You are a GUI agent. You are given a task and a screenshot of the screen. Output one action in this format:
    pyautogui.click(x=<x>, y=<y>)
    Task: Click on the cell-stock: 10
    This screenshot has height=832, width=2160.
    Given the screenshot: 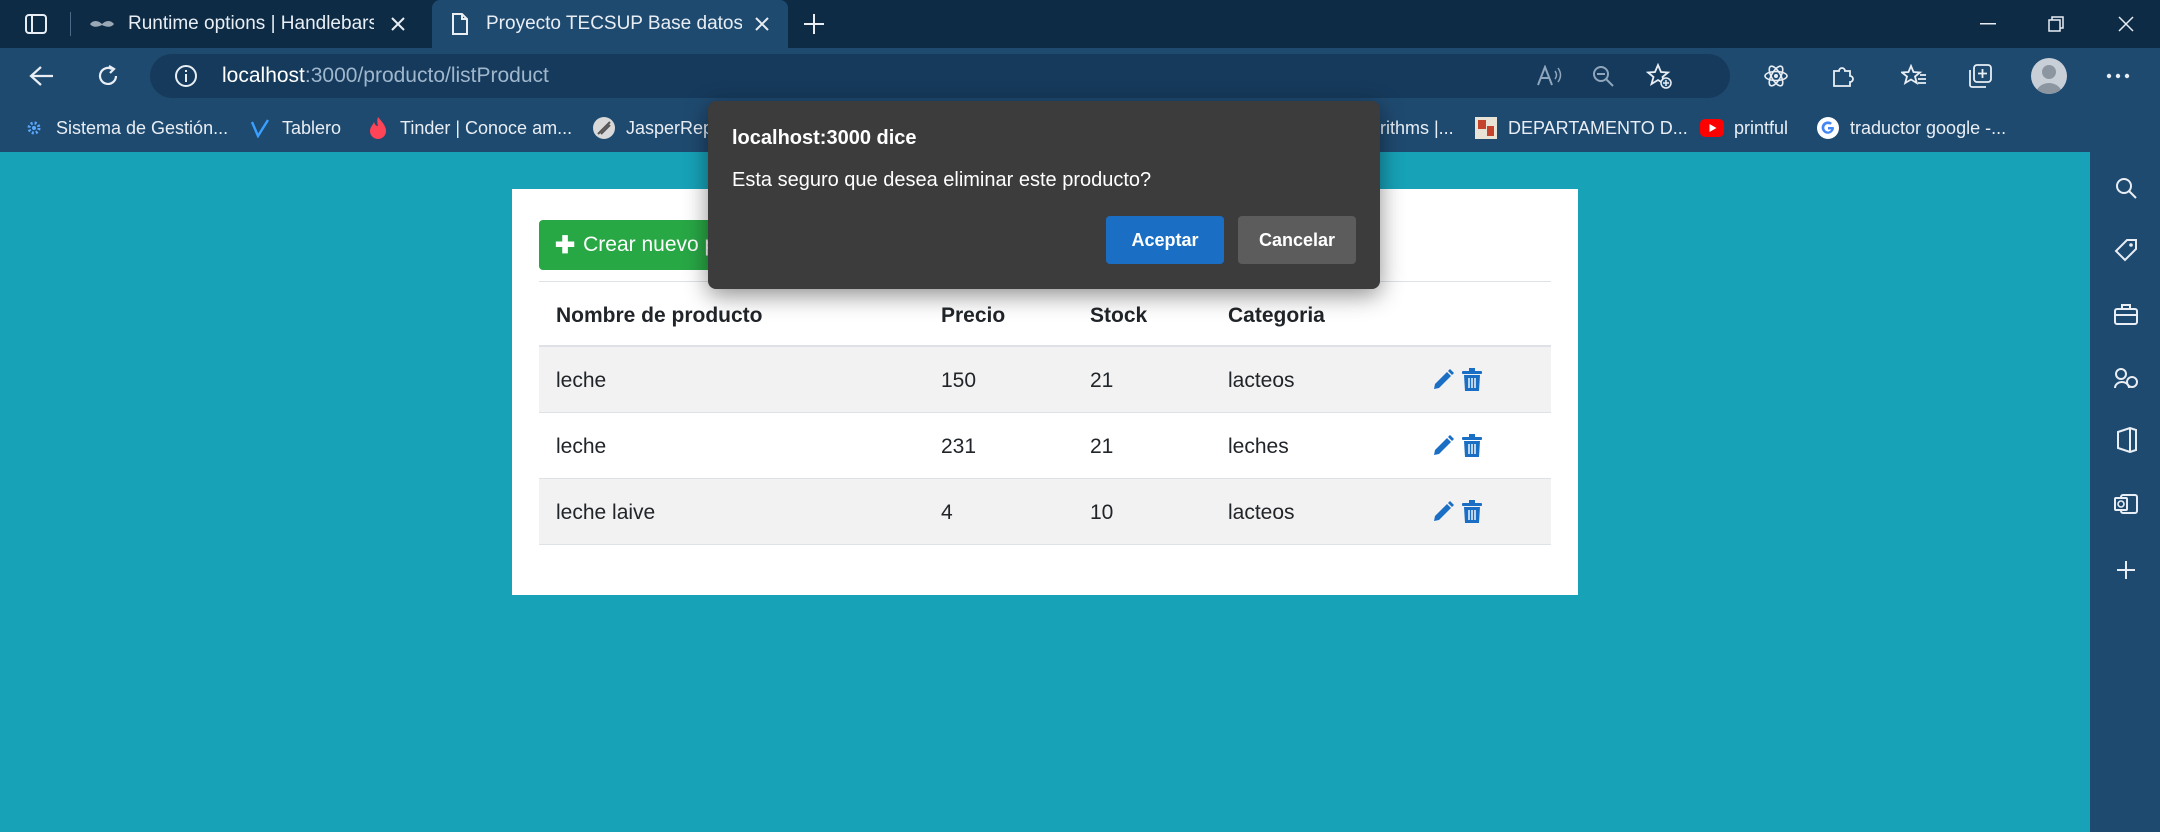 What is the action you would take?
    pyautogui.click(x=1102, y=512)
    